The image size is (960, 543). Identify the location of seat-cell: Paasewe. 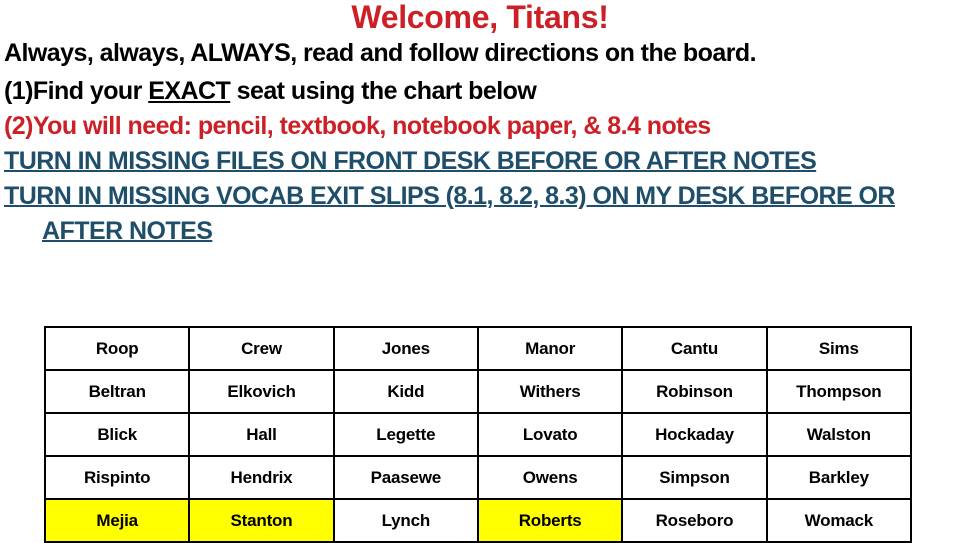
(405, 477).